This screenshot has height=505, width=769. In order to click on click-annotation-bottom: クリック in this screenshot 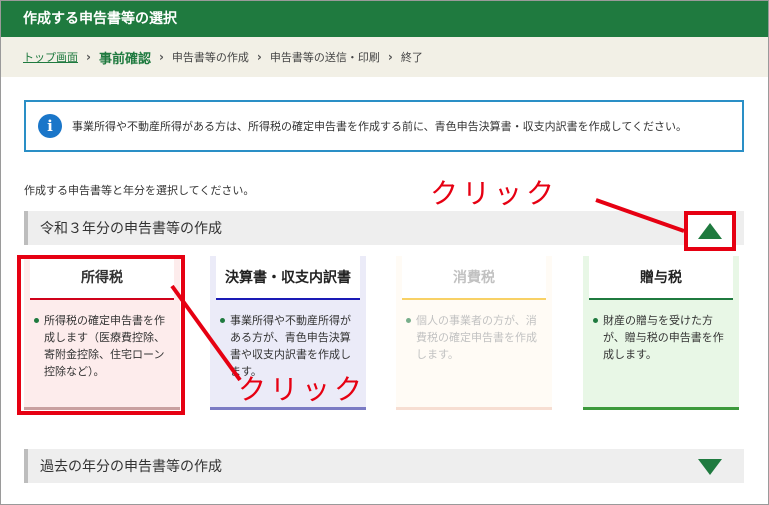, I will do `click(302, 389)`.